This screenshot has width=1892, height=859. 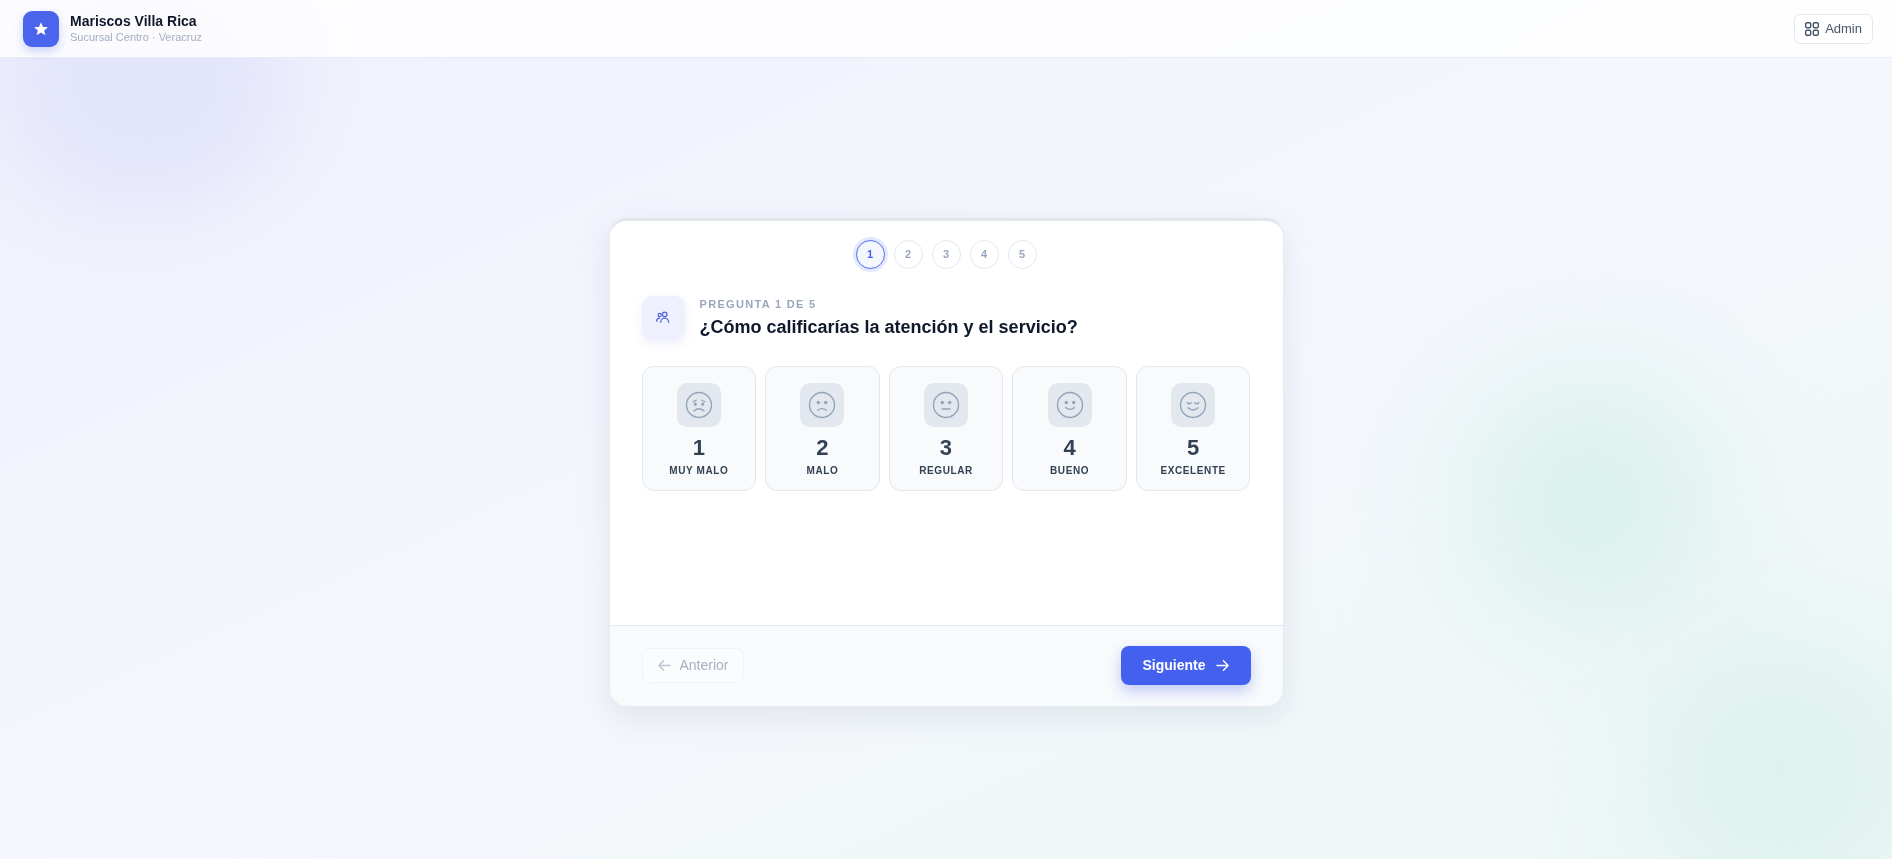 What do you see at coordinates (1193, 428) in the screenshot?
I see `rating-option: 5 EXCELENTE` at bounding box center [1193, 428].